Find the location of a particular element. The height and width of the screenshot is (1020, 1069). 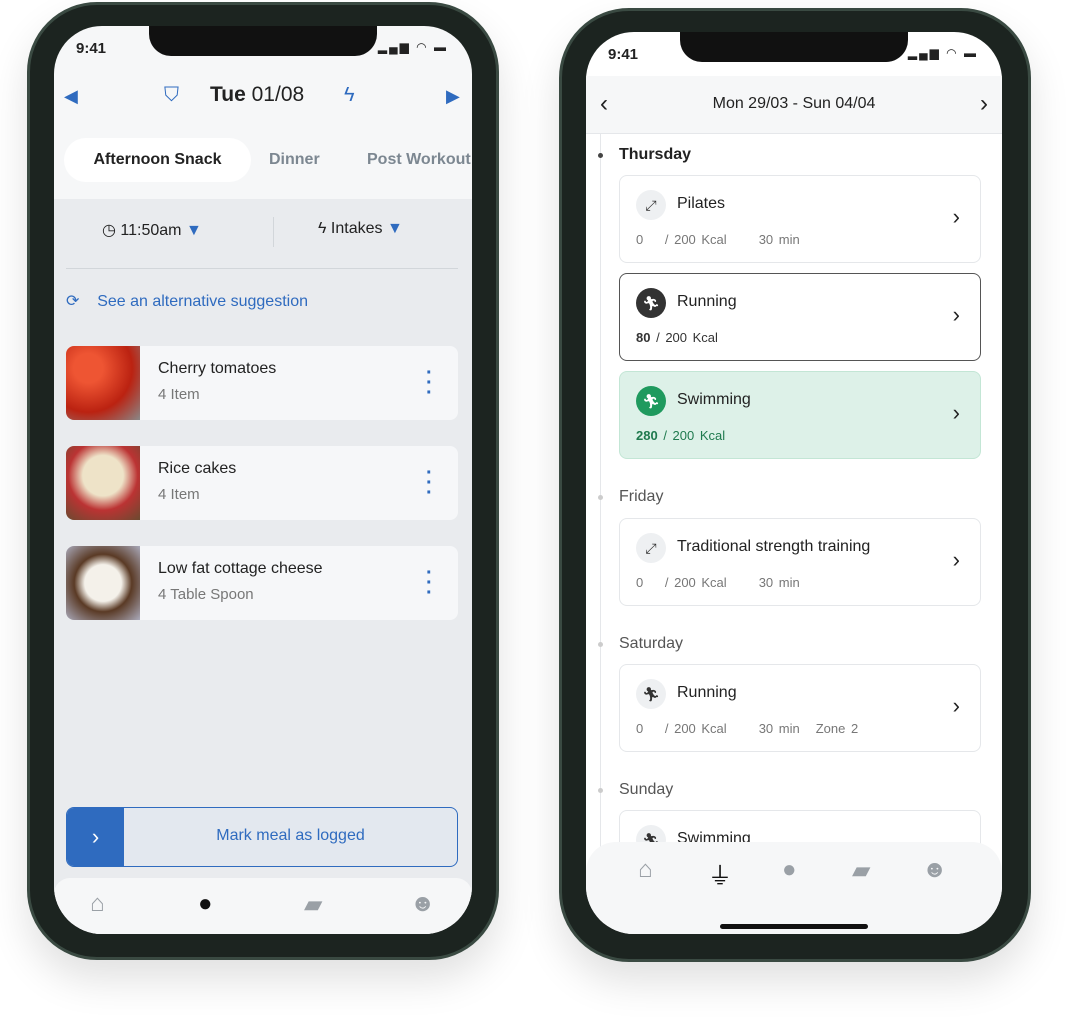

timeline-line is located at coordinates (600, 494).